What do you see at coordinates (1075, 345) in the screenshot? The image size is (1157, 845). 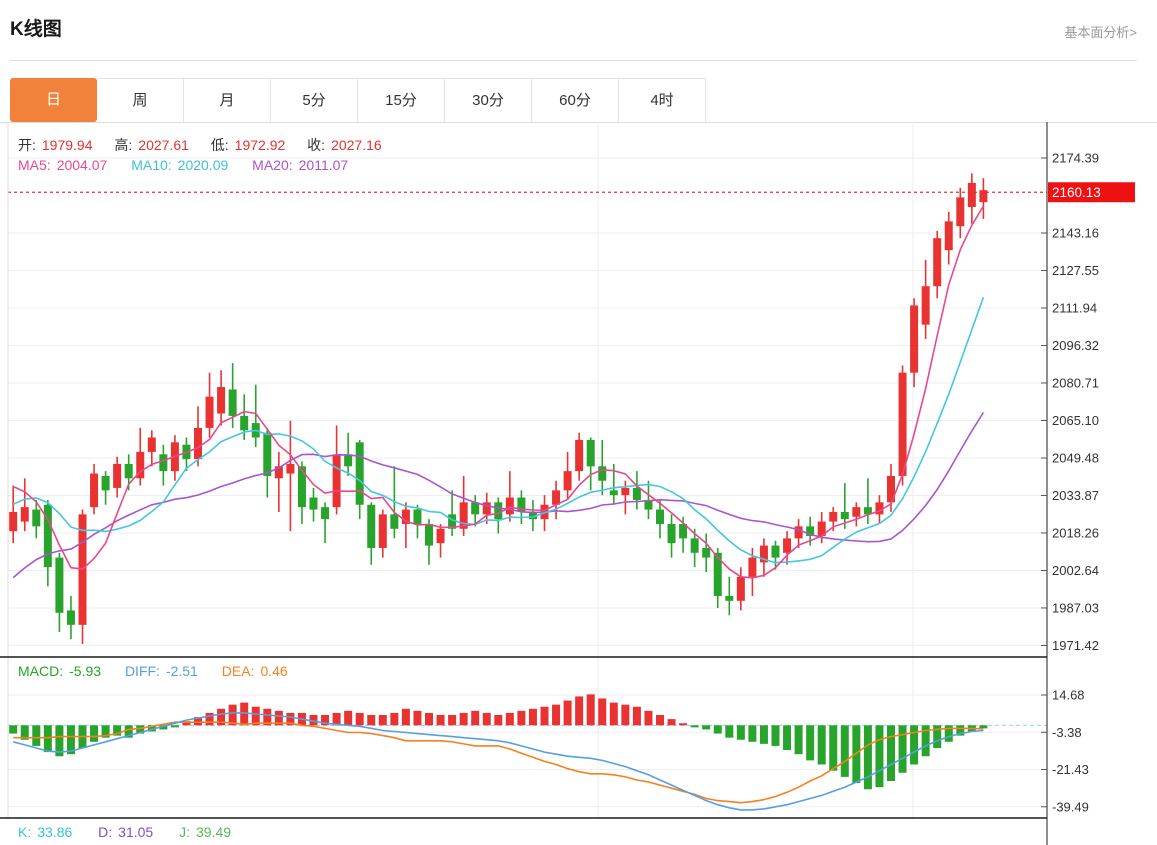 I see `price-axis-label: 2096.32` at bounding box center [1075, 345].